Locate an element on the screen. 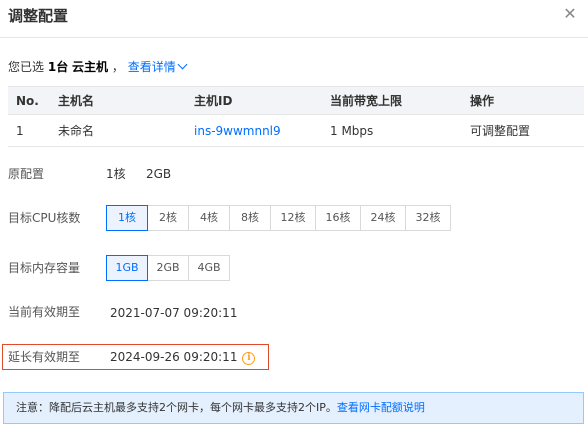 The width and height of the screenshot is (588, 447). original-cpu-value: 1核 is located at coordinates (116, 174).